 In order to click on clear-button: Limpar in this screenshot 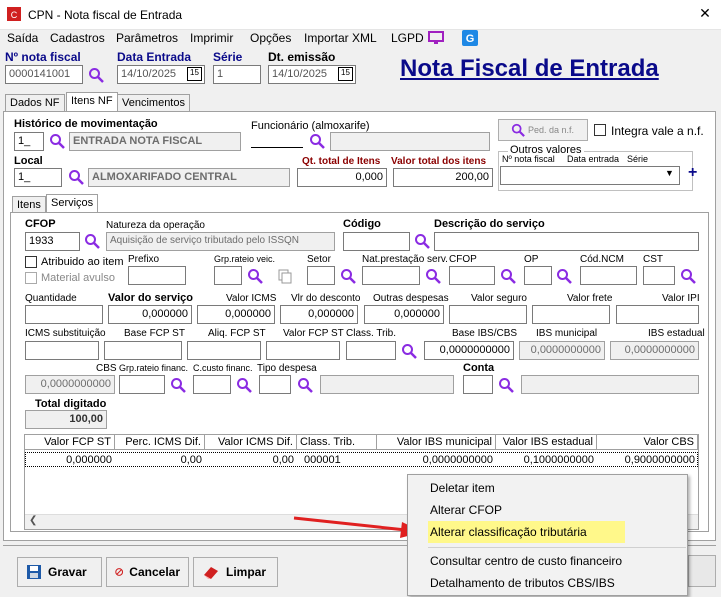, I will do `click(235, 572)`.